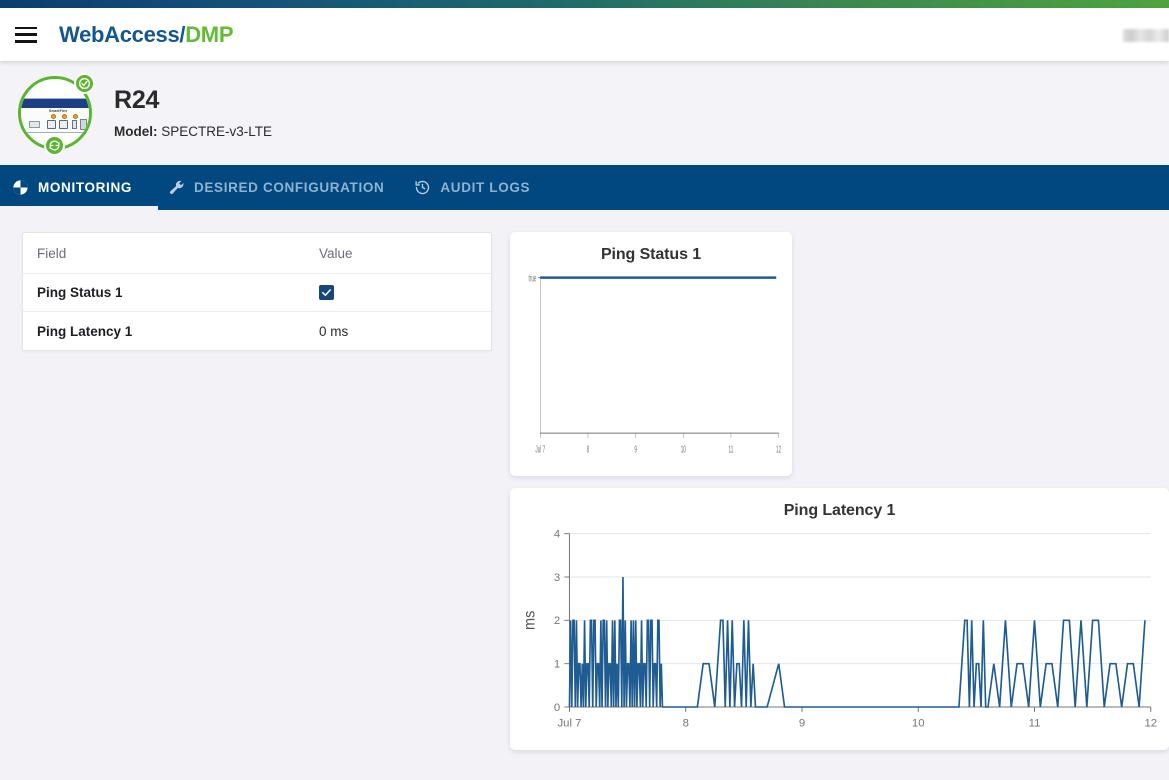  Describe the element at coordinates (422, 187) in the screenshot. I see `history-clock-icon` at that location.